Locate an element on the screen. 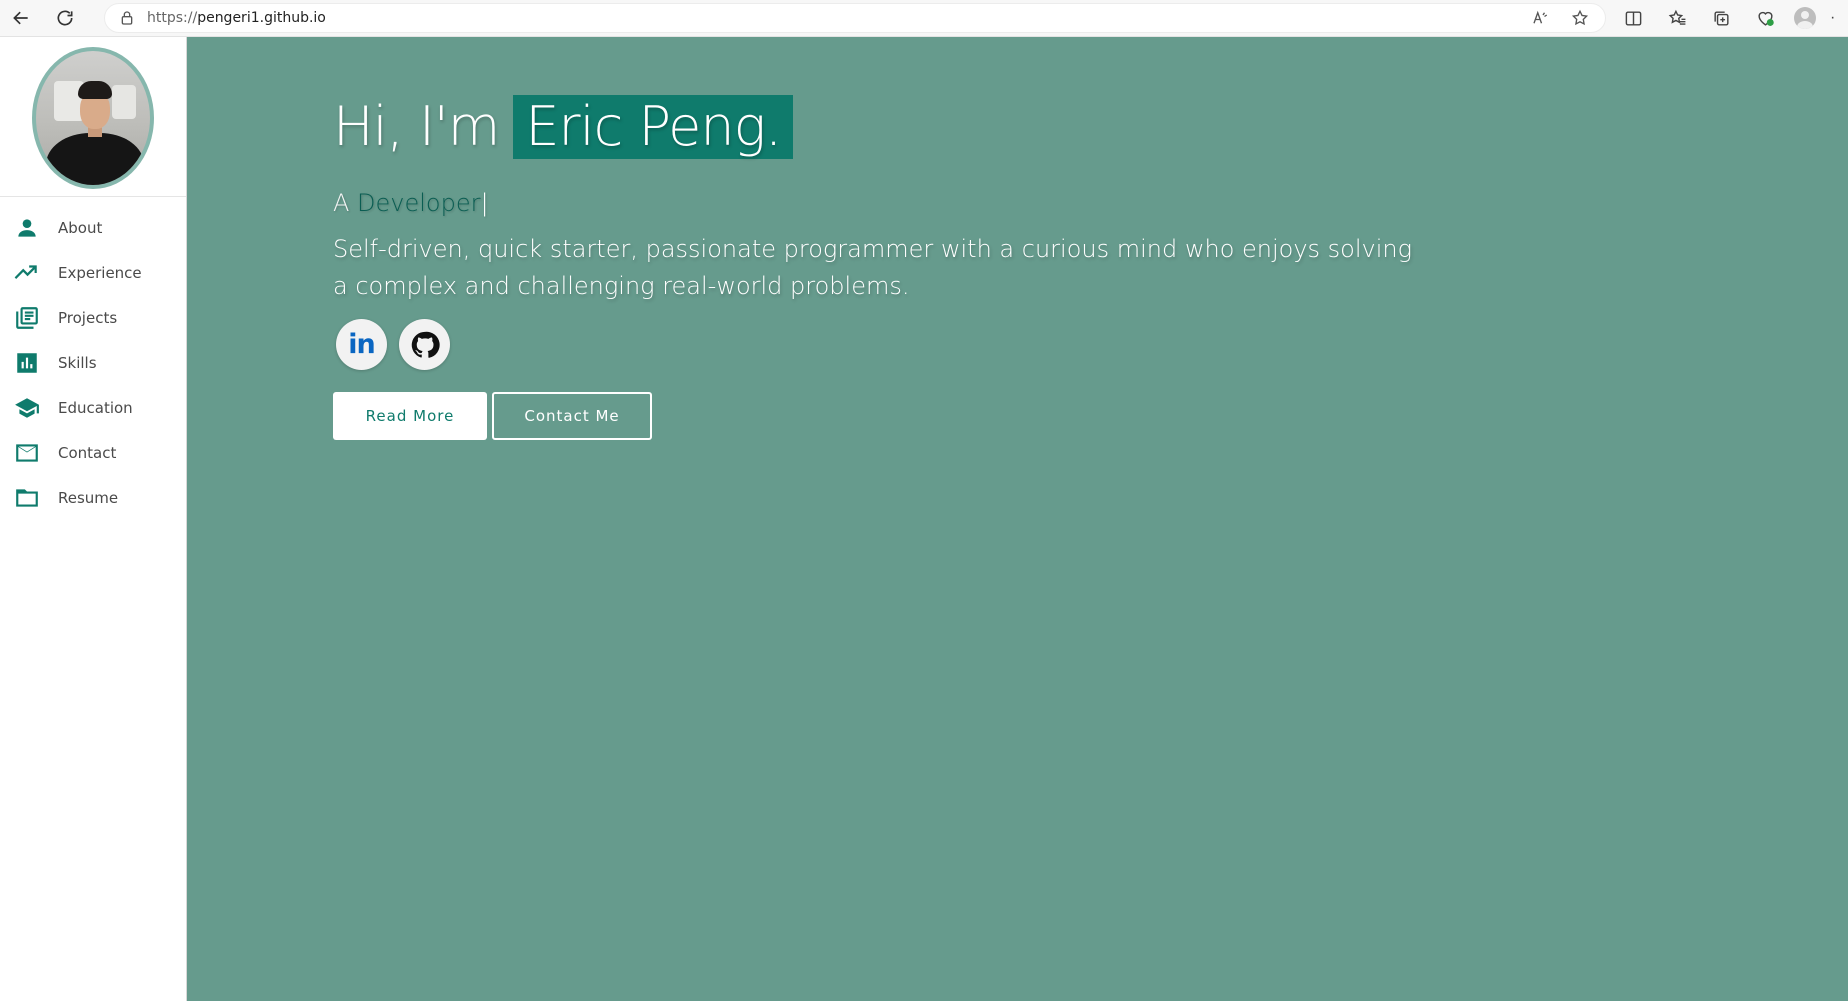  linkedin-icon: in is located at coordinates (362, 344).